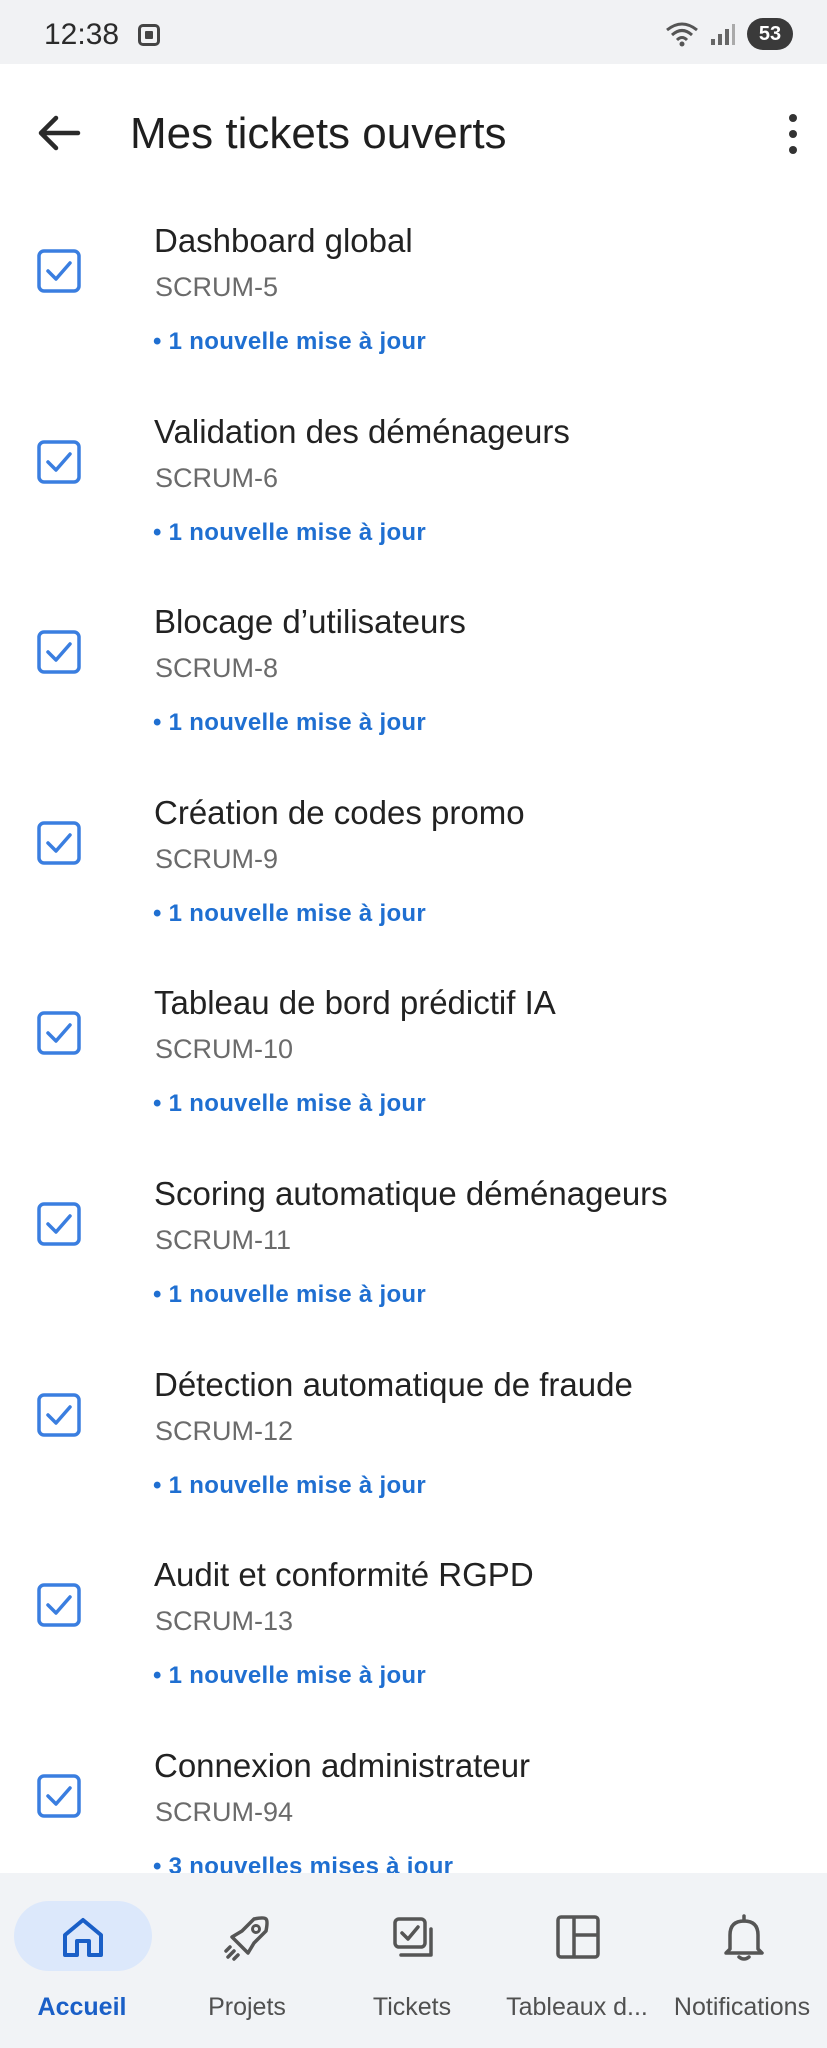 The width and height of the screenshot is (827, 2048). I want to click on nav-item-home: Accueil, so click(82, 1960).